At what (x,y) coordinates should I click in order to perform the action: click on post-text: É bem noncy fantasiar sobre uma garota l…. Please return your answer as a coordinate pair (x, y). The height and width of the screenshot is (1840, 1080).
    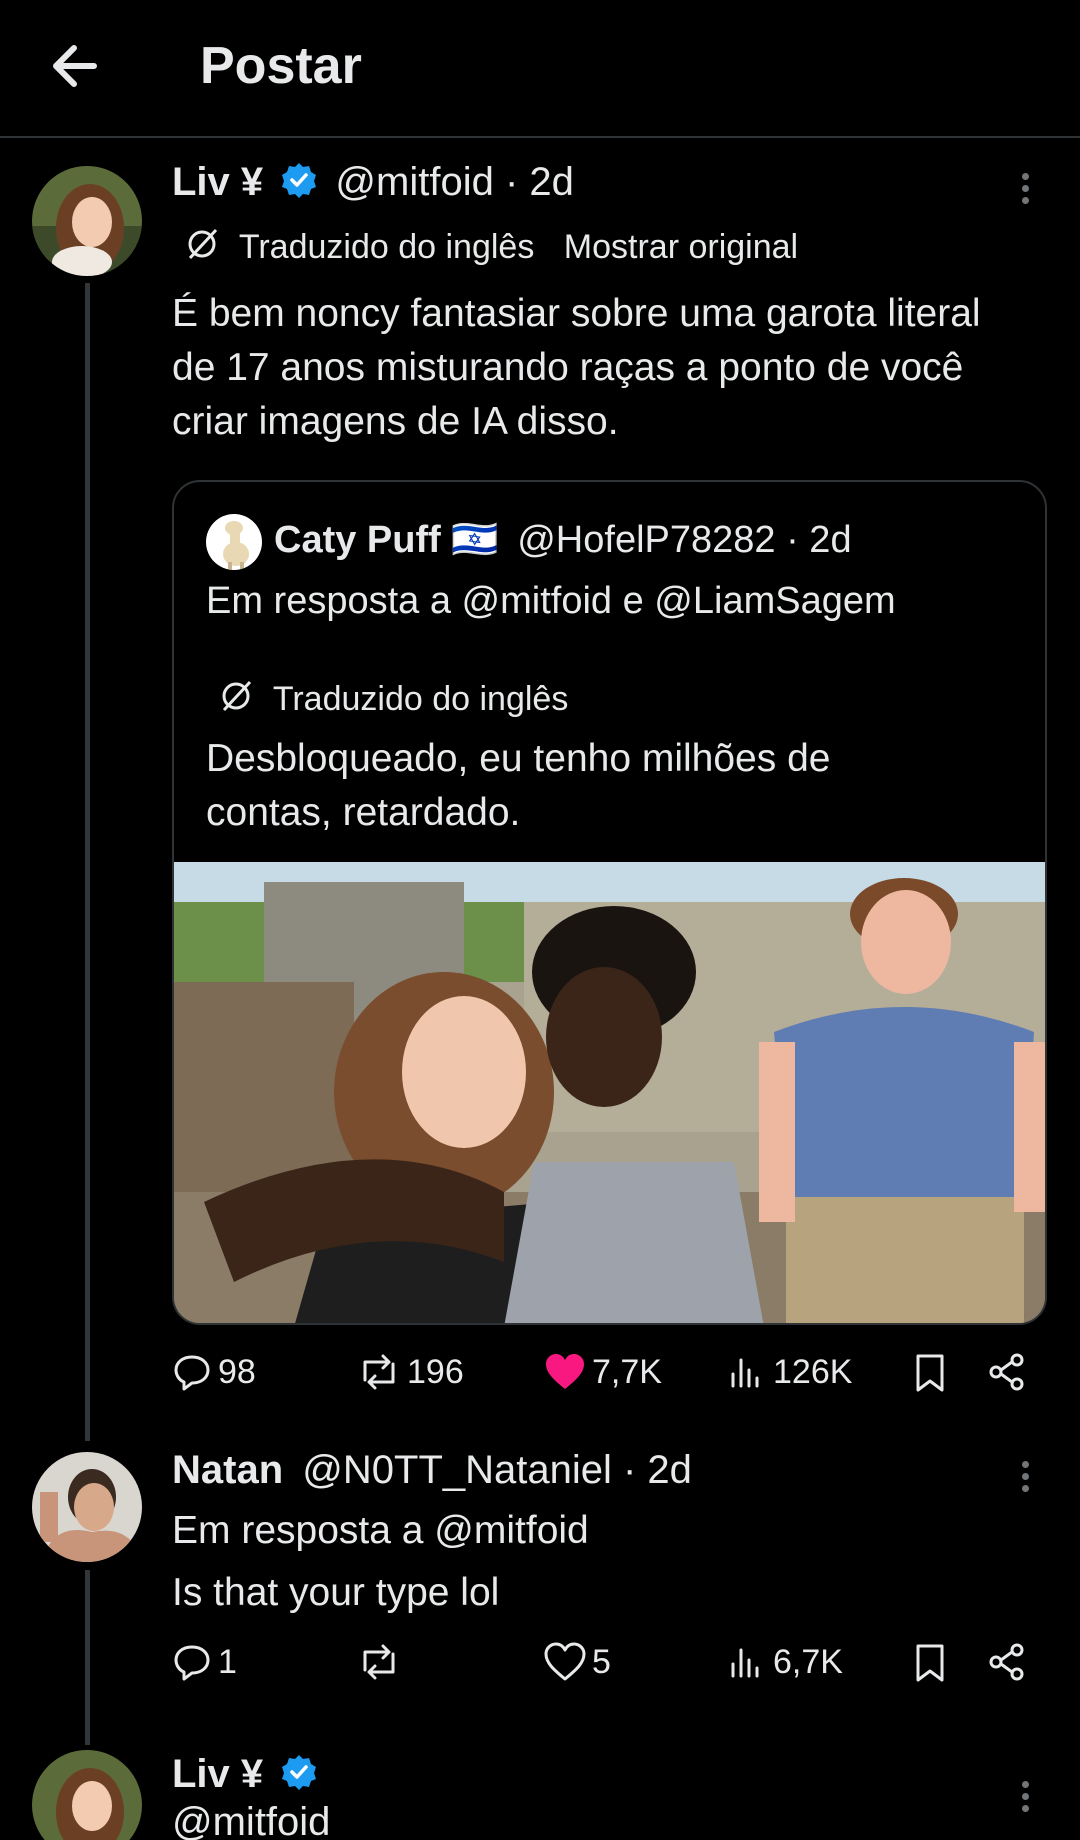
    Looking at the image, I should click on (612, 368).